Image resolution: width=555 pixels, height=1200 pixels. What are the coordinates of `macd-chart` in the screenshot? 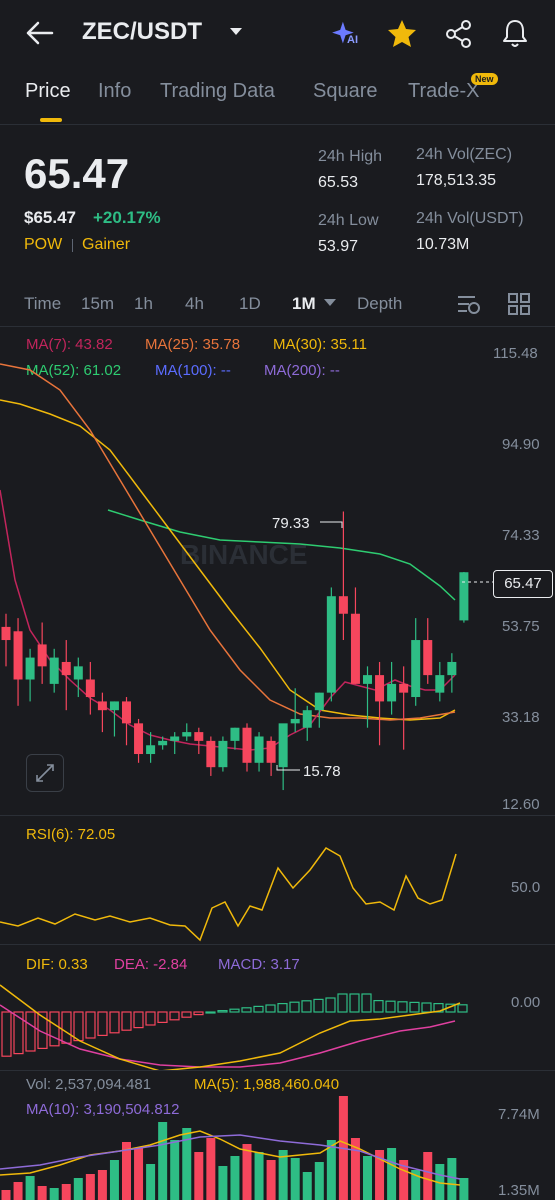 It's located at (234, 1027).